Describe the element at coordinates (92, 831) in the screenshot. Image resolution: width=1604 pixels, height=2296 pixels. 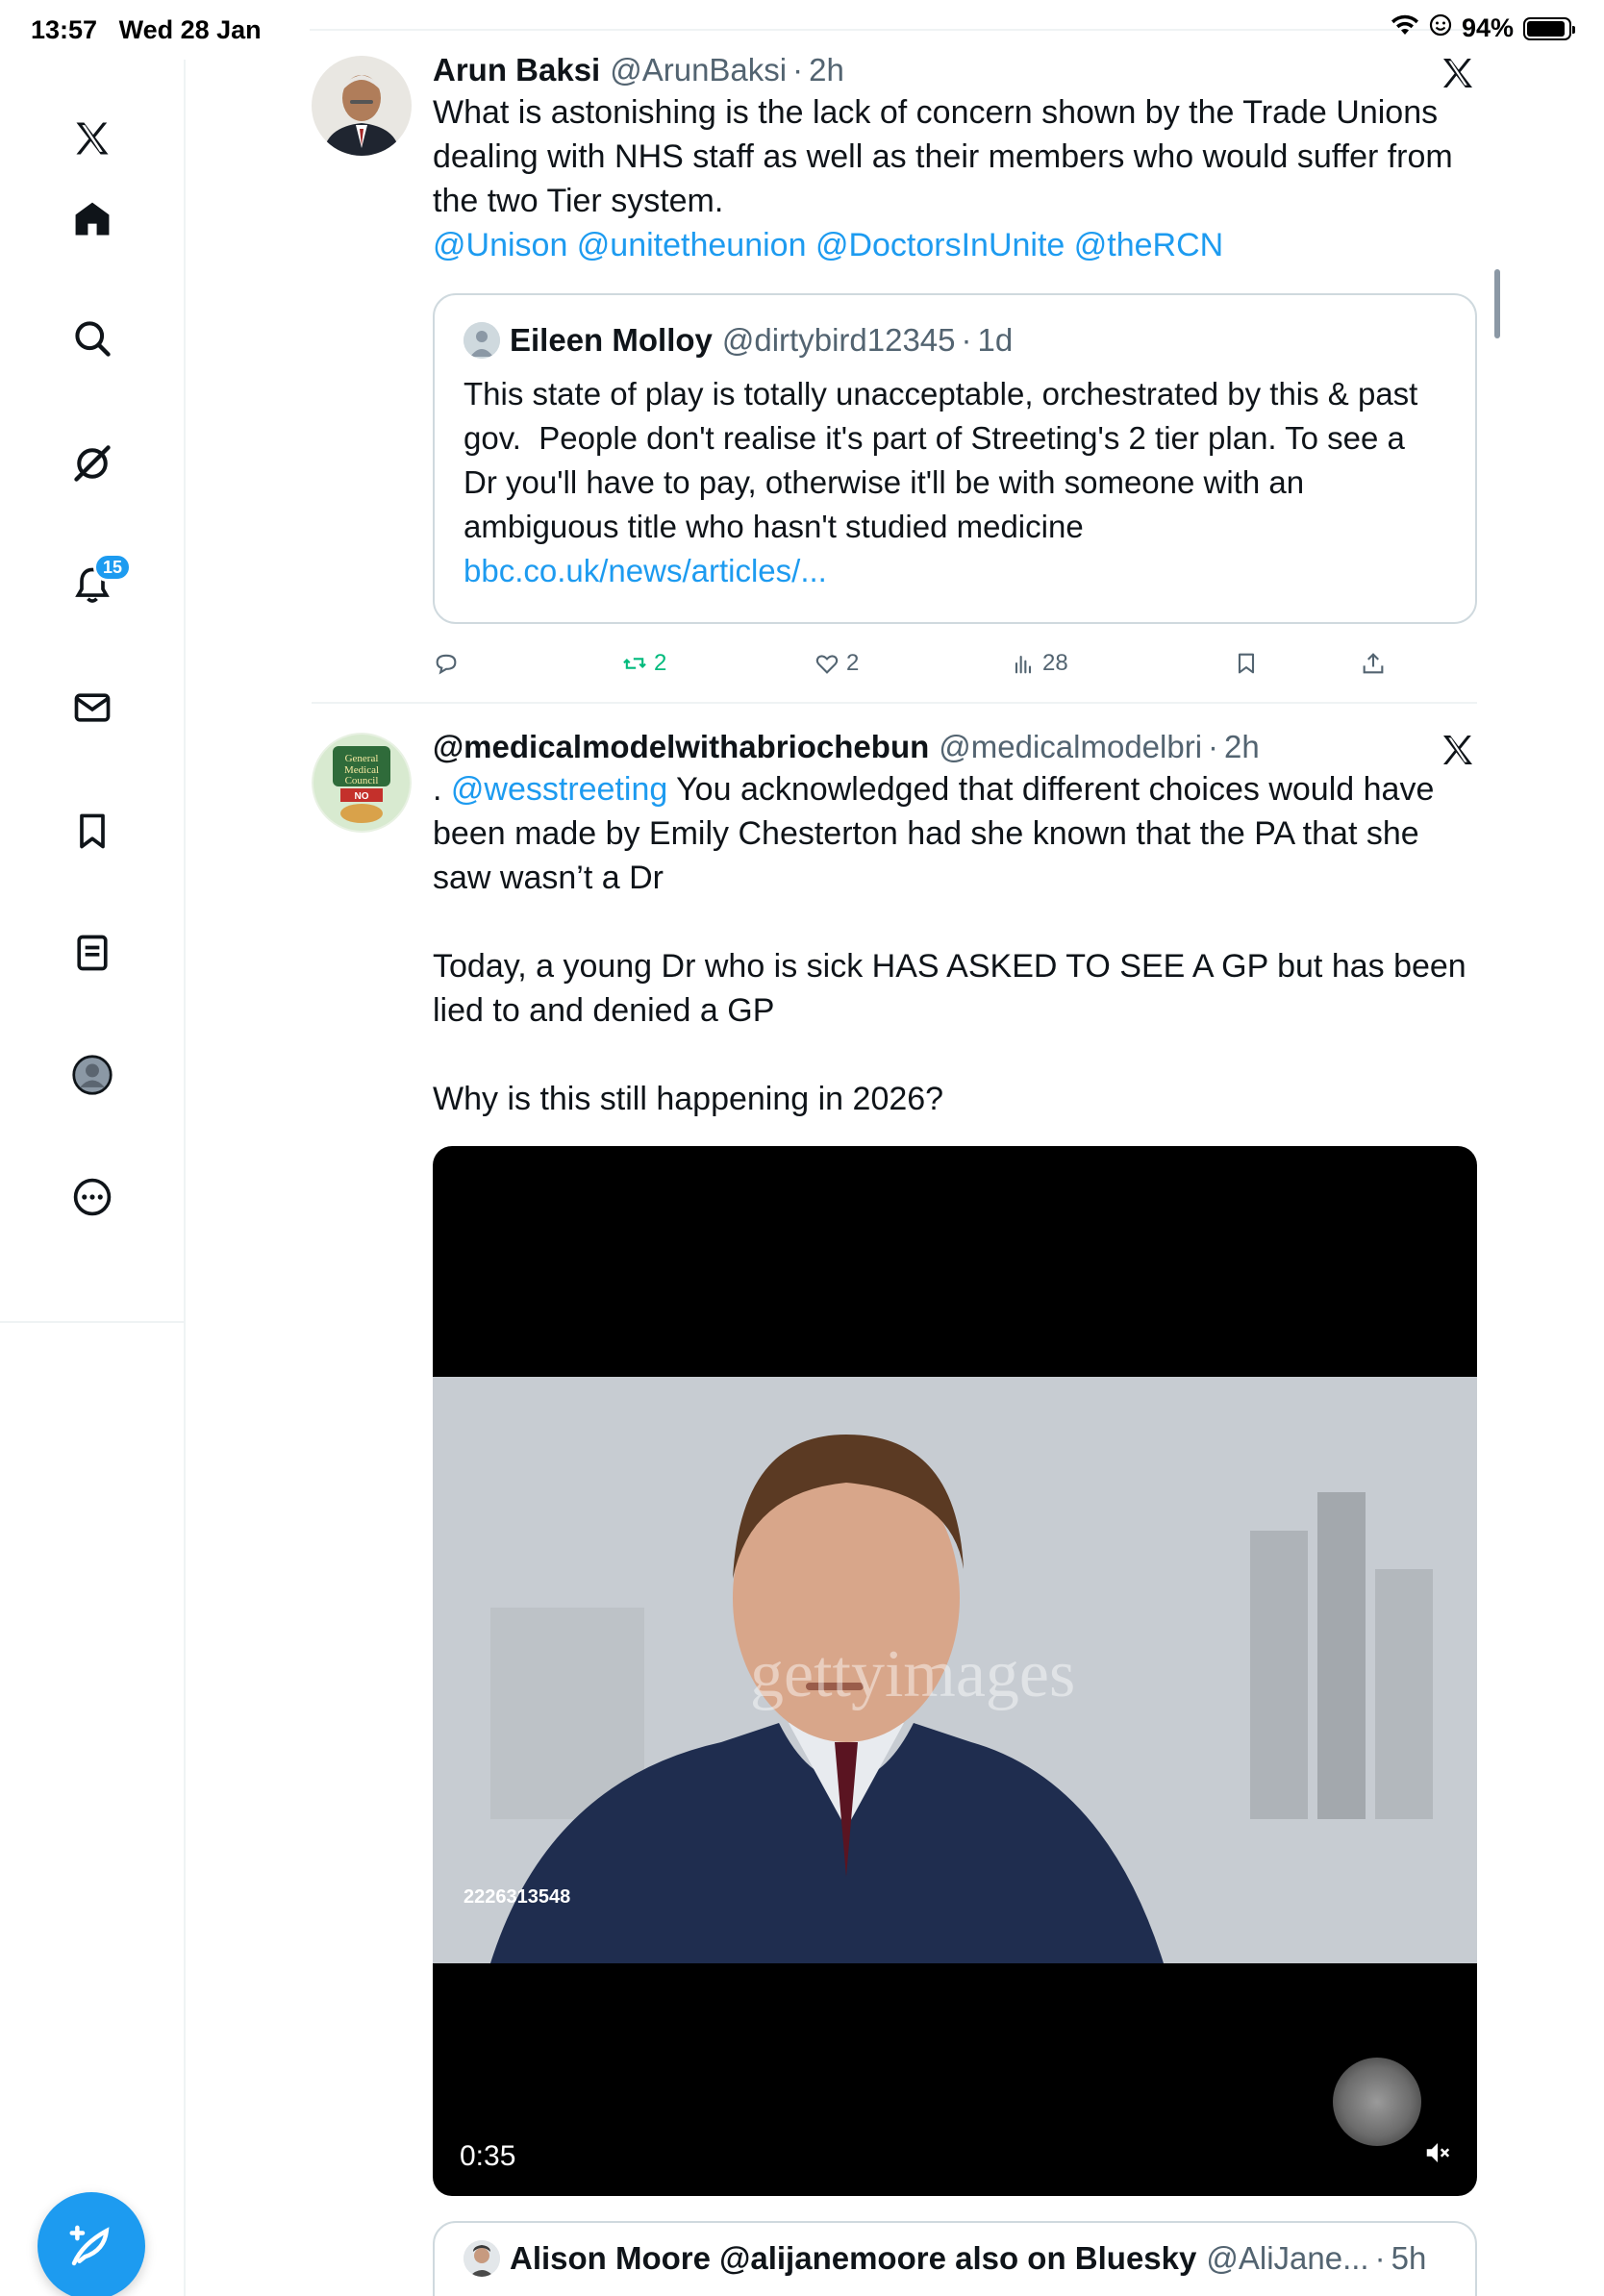
I see `bookmarks-icon` at that location.